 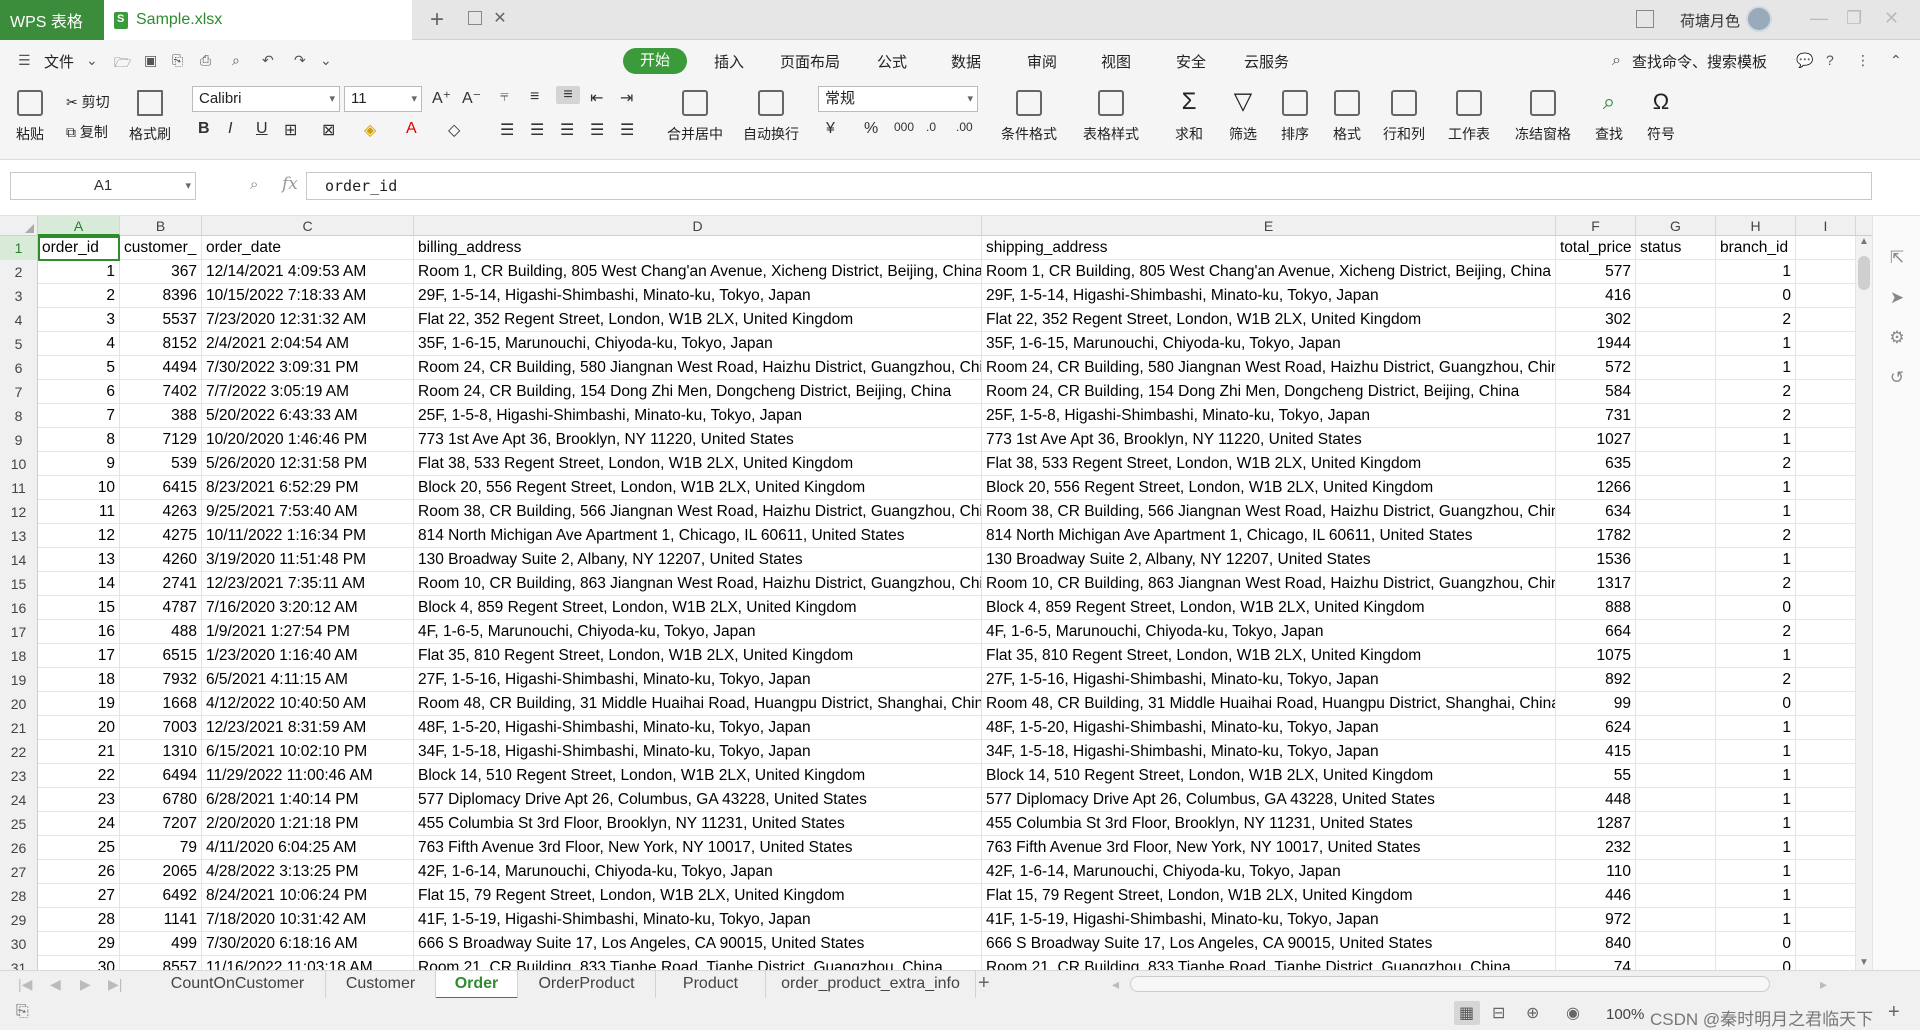 What do you see at coordinates (308, 296) in the screenshot?
I see `cell-c3: 10/15/2022 7:18:33 AM` at bounding box center [308, 296].